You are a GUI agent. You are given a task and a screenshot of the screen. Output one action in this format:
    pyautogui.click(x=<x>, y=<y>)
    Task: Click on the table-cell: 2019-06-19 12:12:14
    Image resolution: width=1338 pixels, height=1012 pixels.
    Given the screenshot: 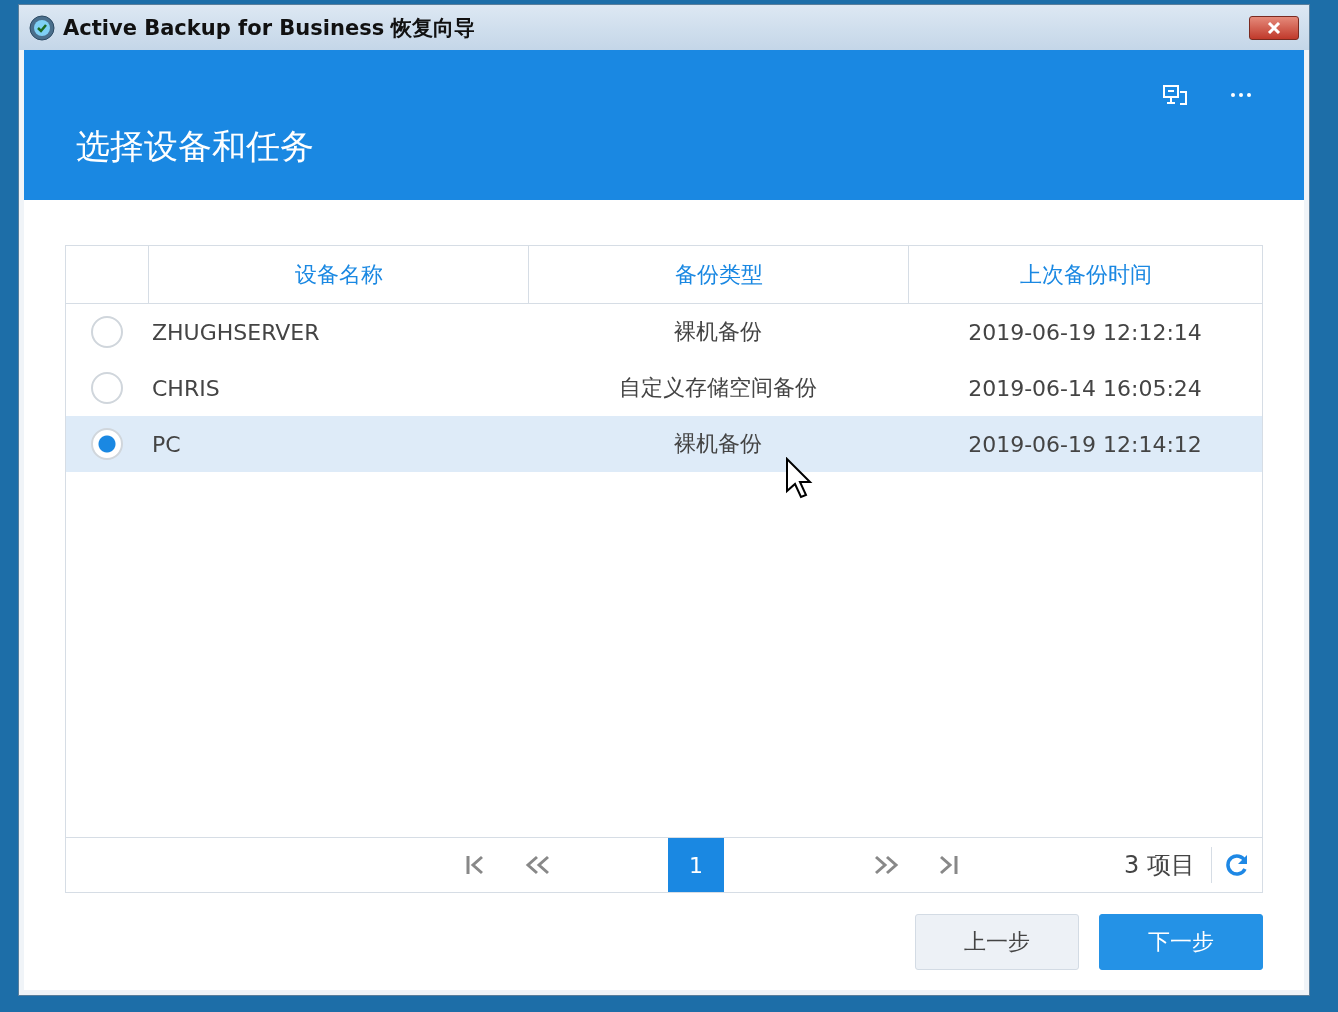 What is the action you would take?
    pyautogui.click(x=1085, y=332)
    